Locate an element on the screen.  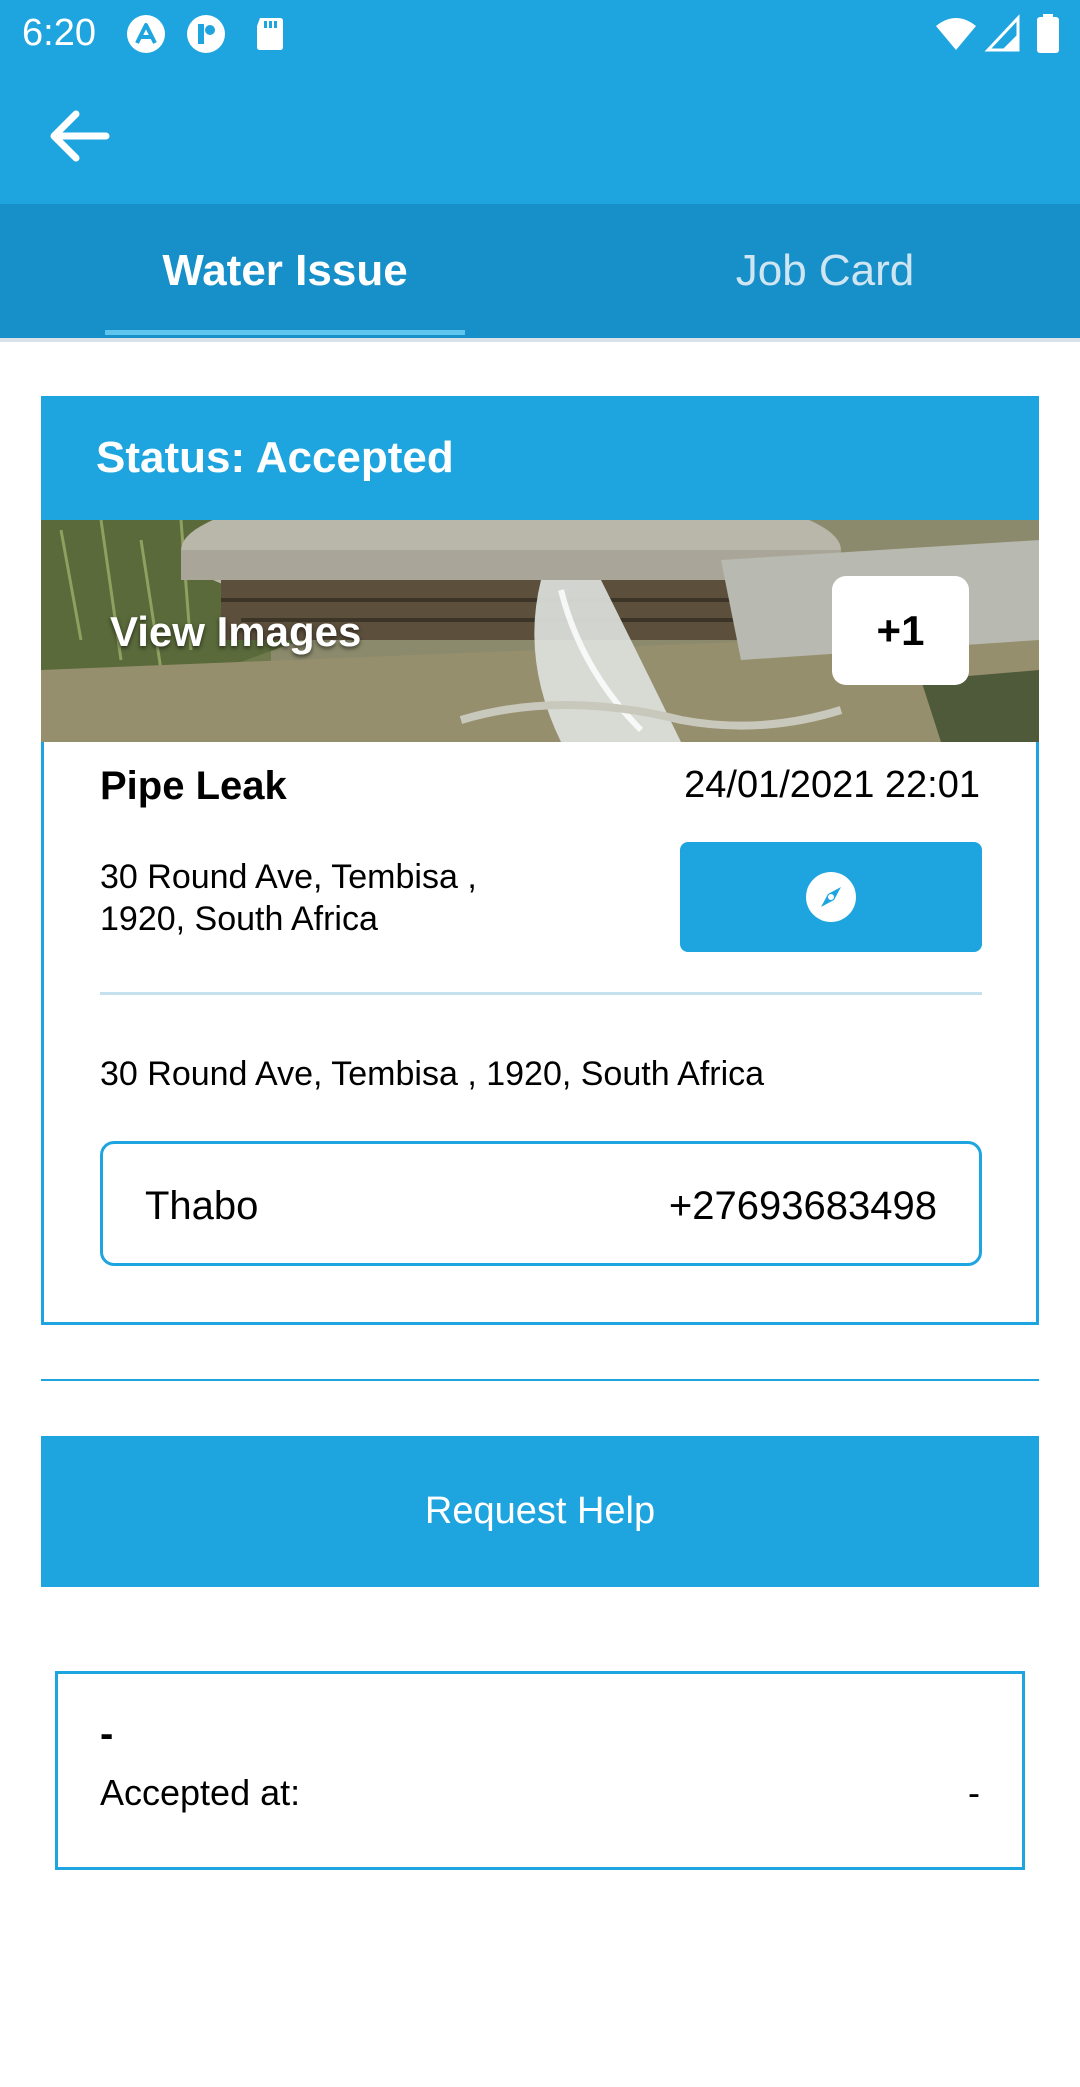
issue-title: Pipe Leak is located at coordinates (193, 786).